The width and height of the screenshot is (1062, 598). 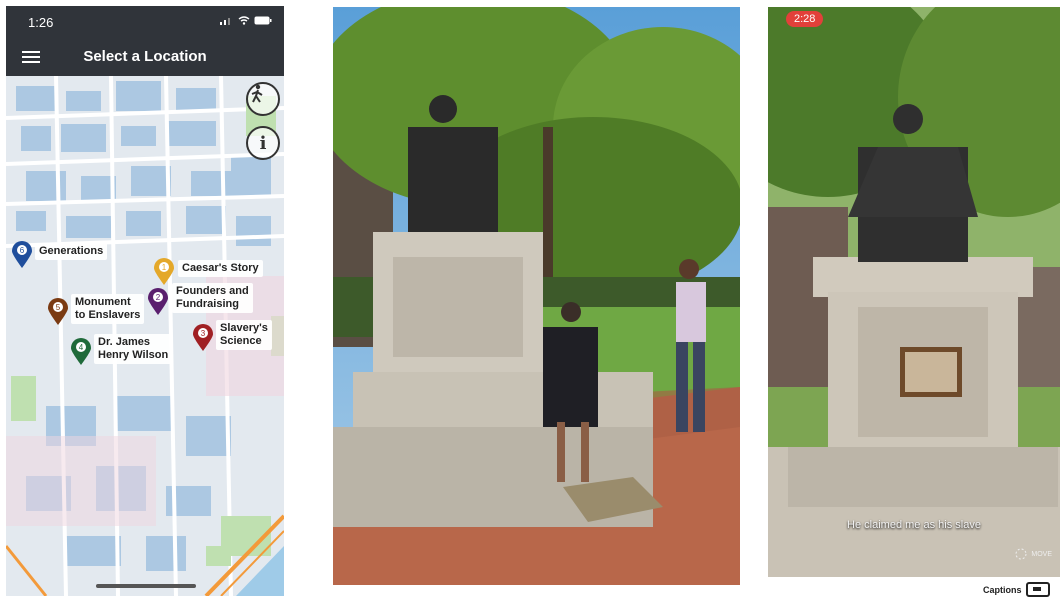 I want to click on walking-person-icon, so click(x=263, y=99).